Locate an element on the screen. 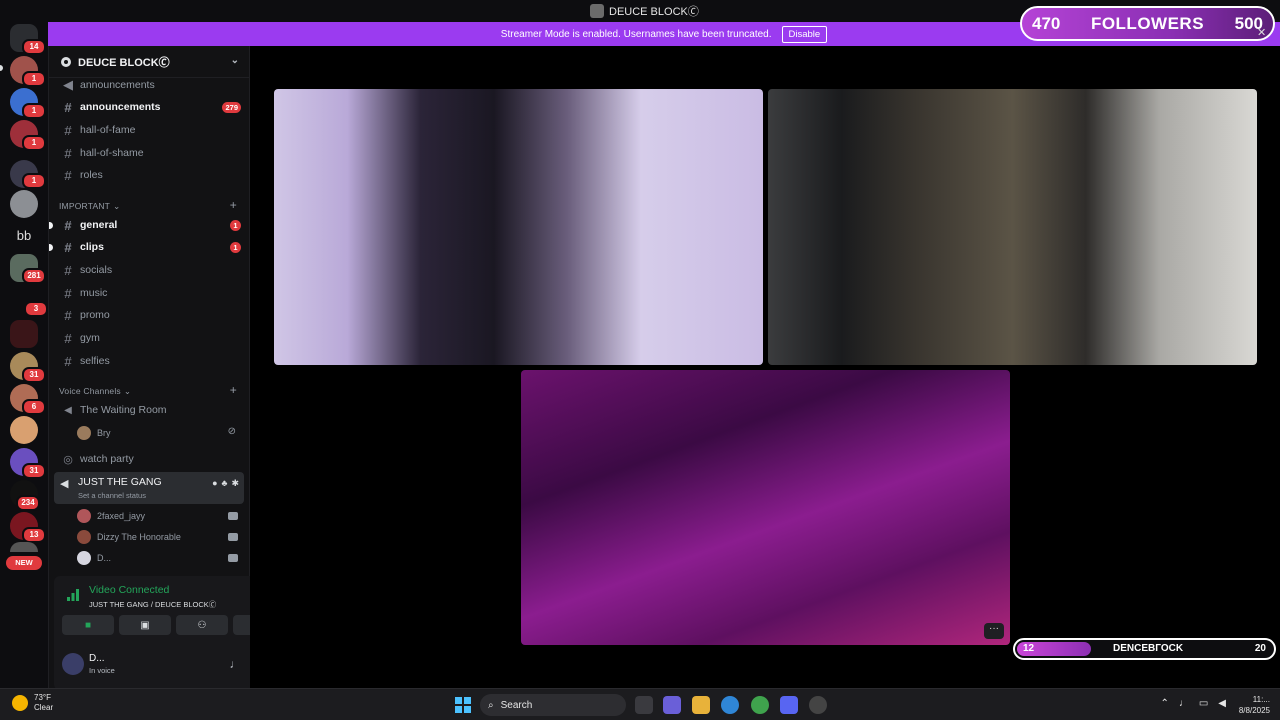 The image size is (1280, 720). close-icon: ✕ is located at coordinates (1261, 32).